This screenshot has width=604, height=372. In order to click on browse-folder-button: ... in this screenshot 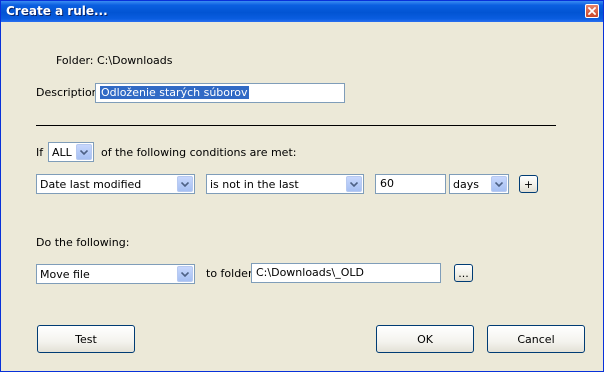, I will do `click(463, 273)`.